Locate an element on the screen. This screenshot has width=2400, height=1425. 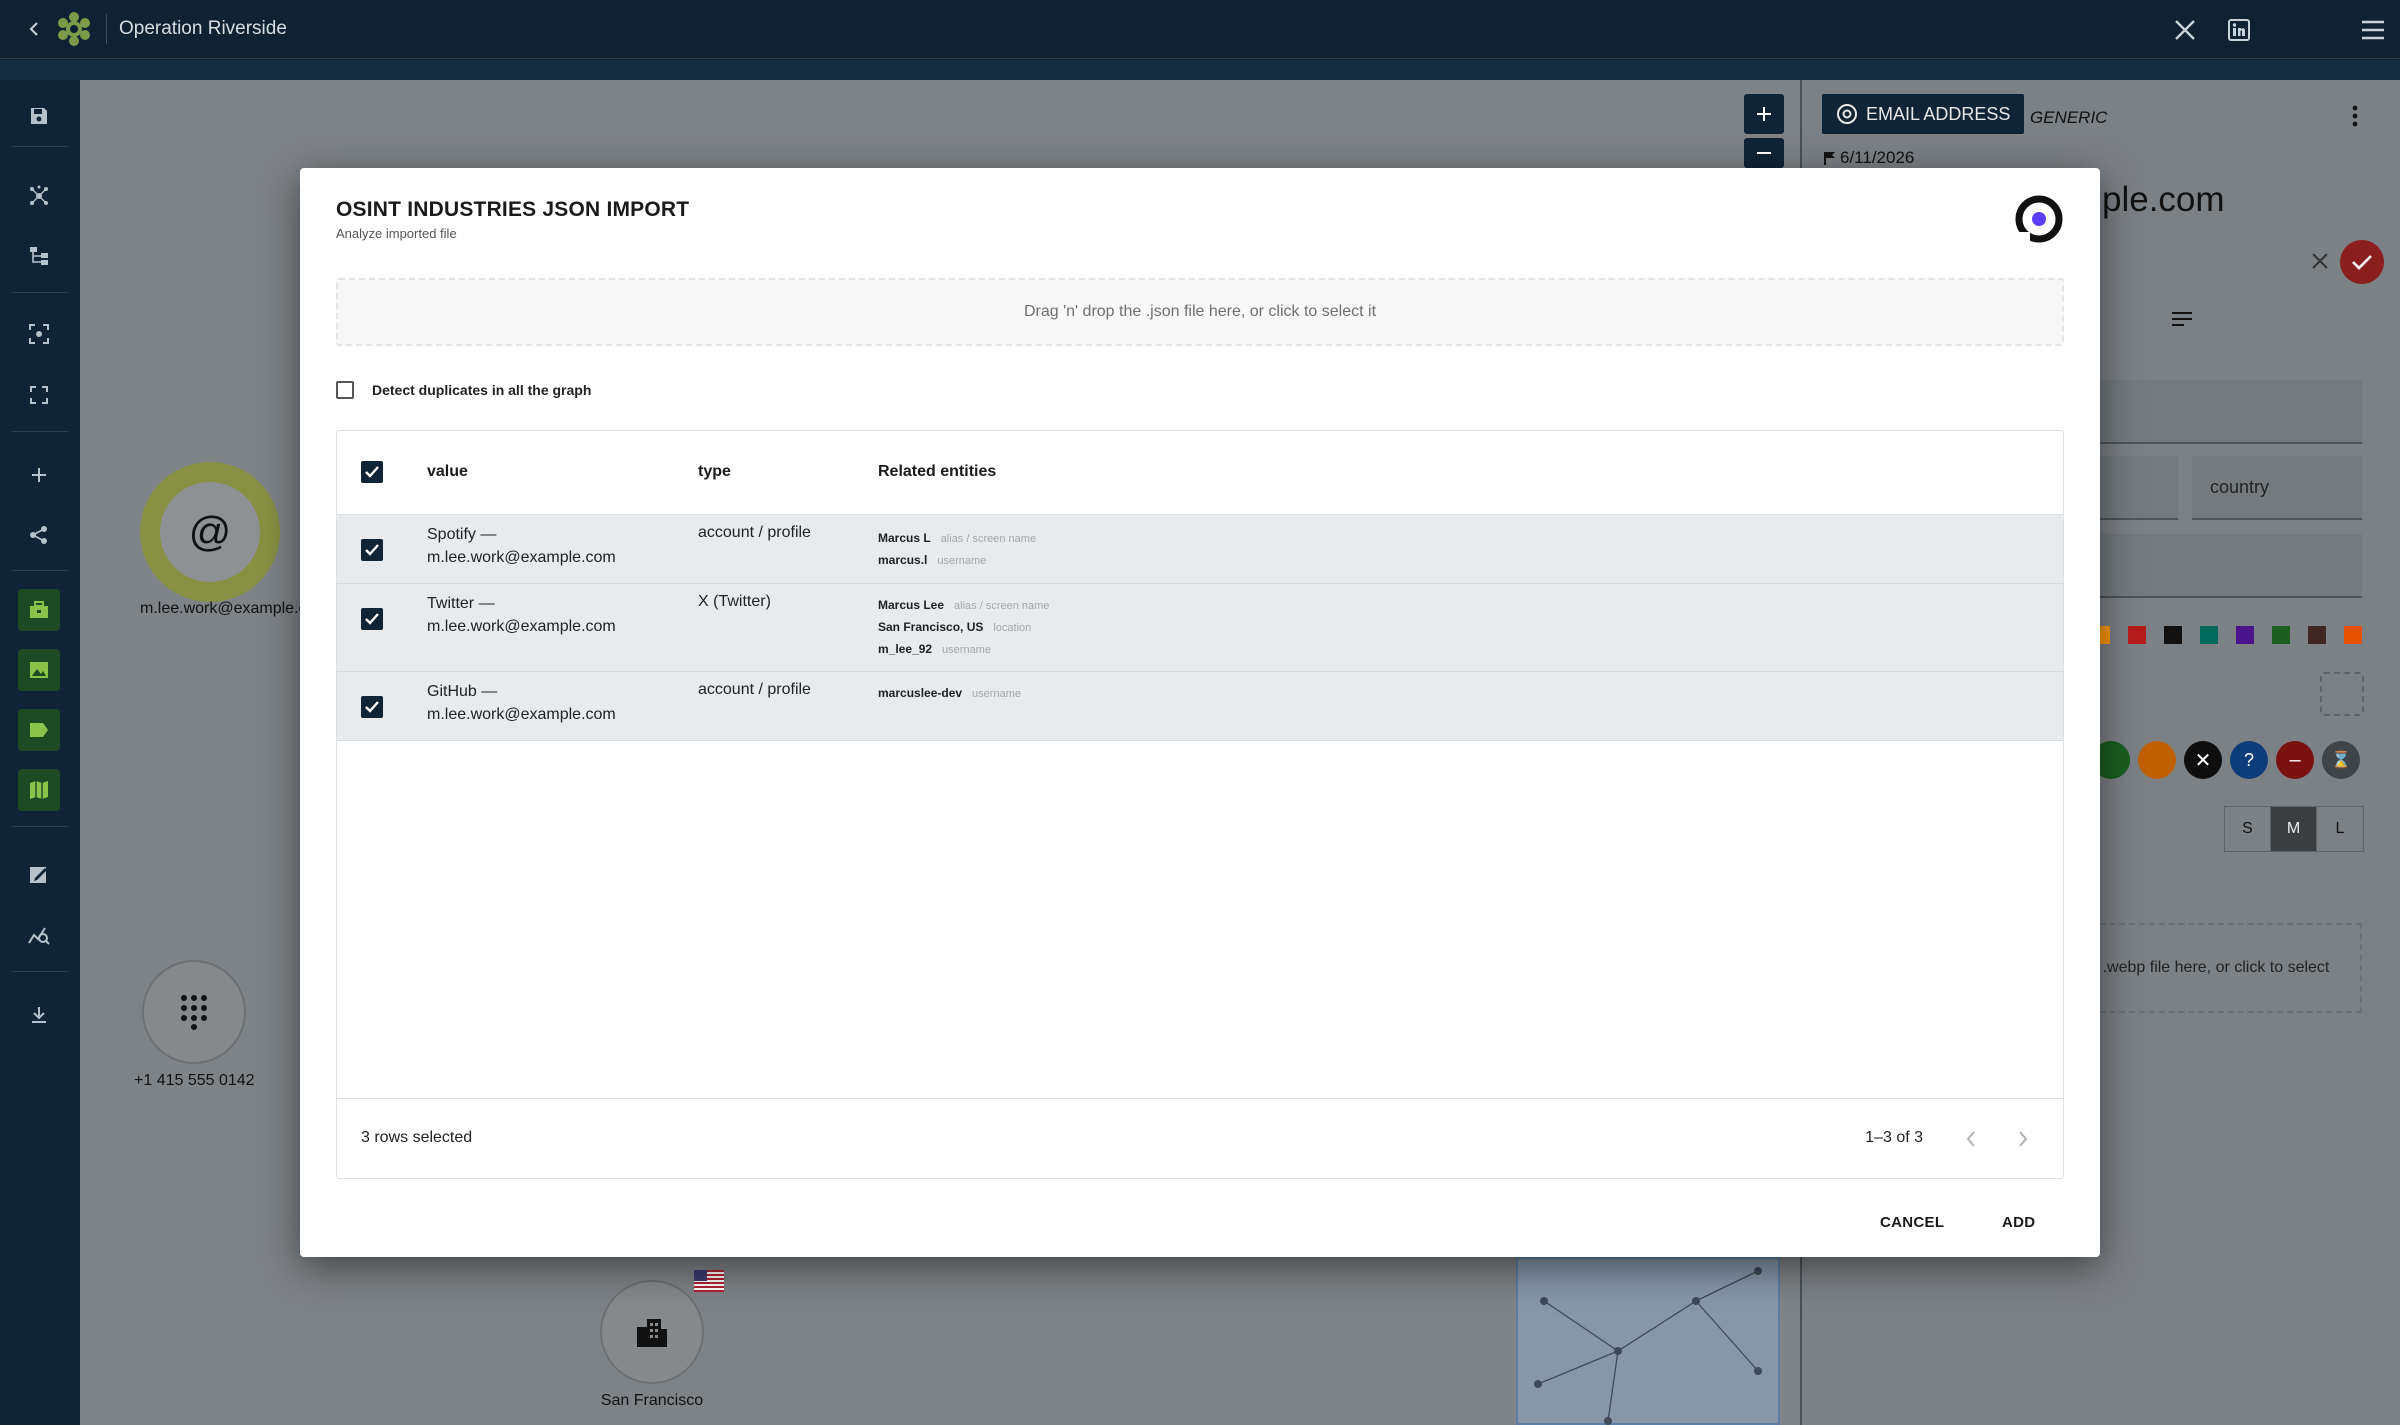
notes-icon is located at coordinates (2182, 320).